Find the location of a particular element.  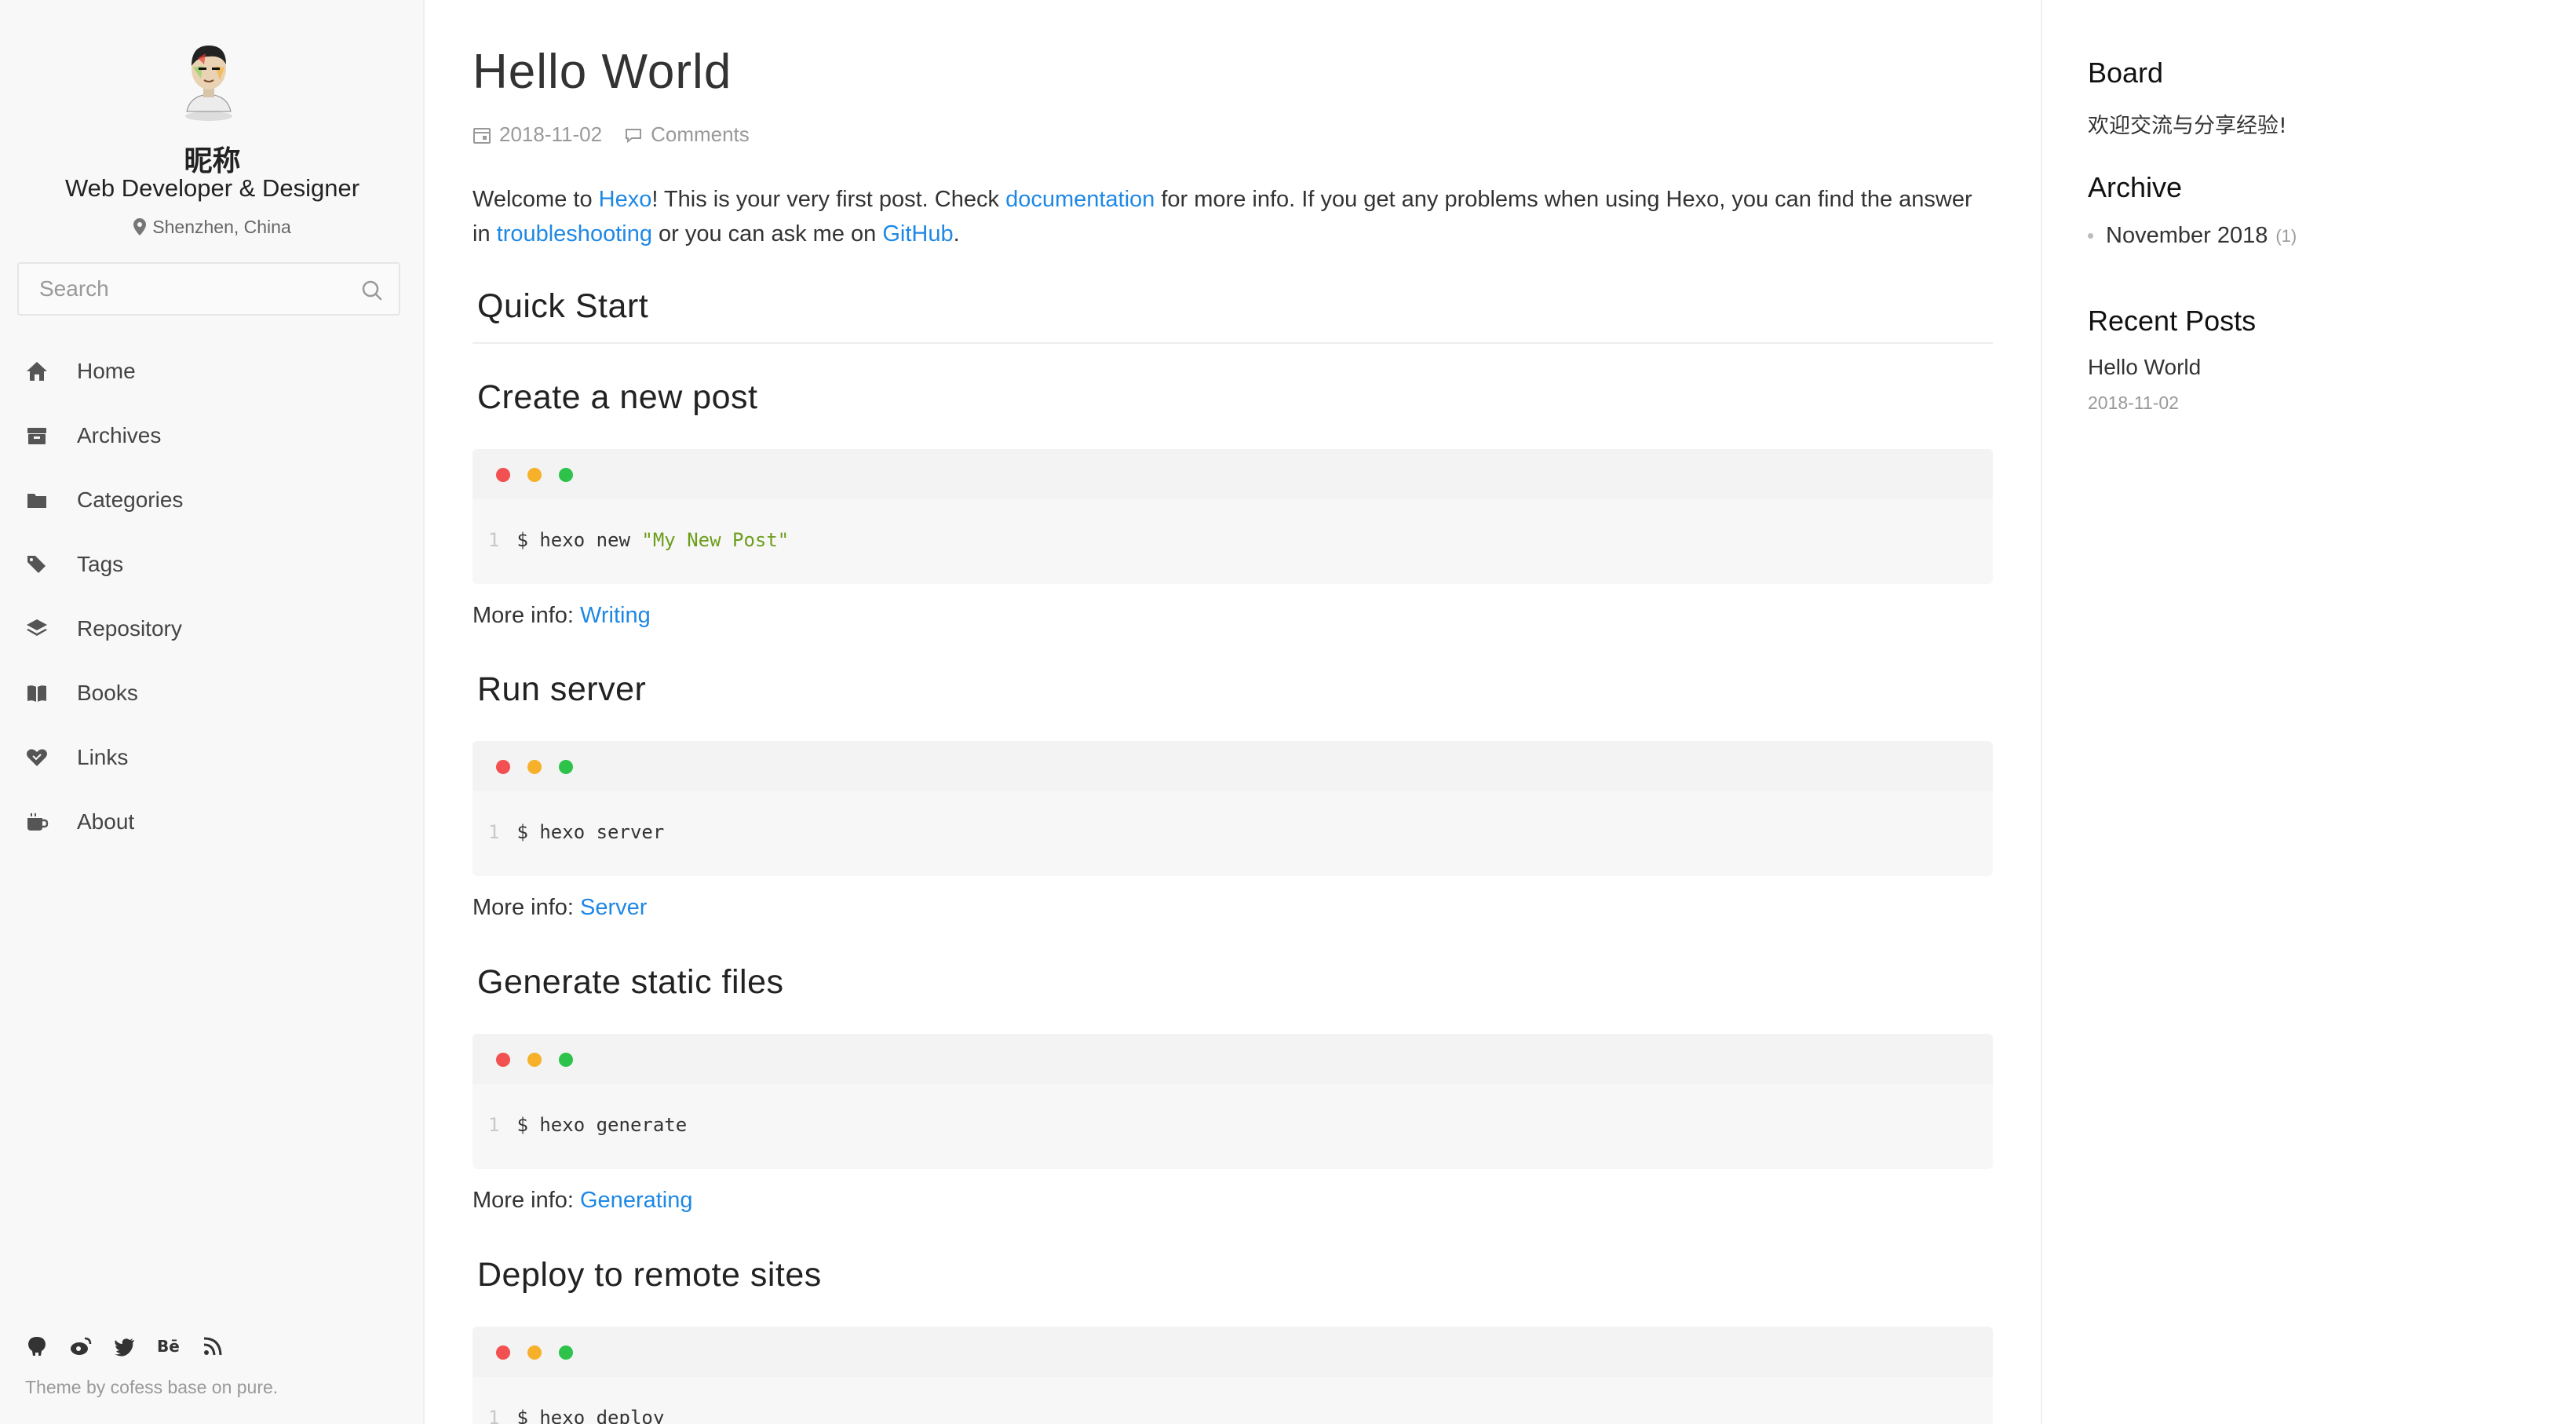

tags-icon is located at coordinates (37, 564).